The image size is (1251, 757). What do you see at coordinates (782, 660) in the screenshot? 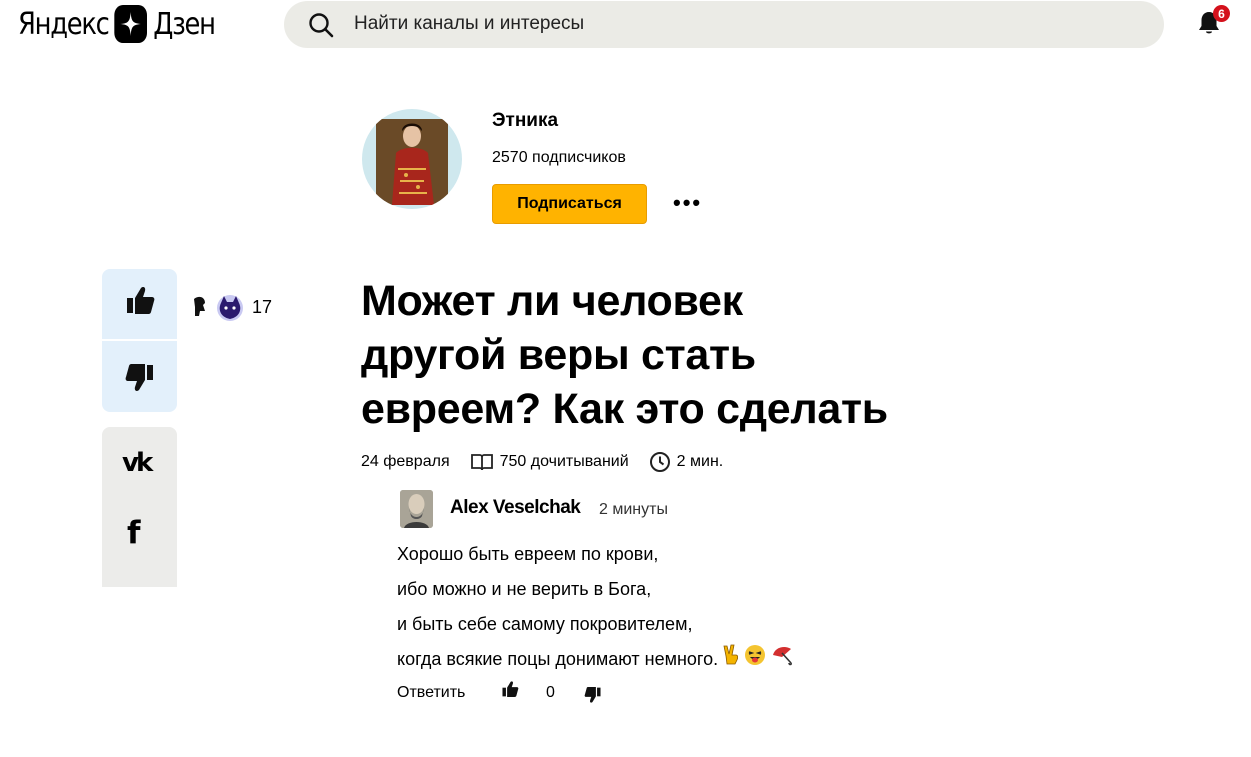
I see `umbrella-emoji-icon` at bounding box center [782, 660].